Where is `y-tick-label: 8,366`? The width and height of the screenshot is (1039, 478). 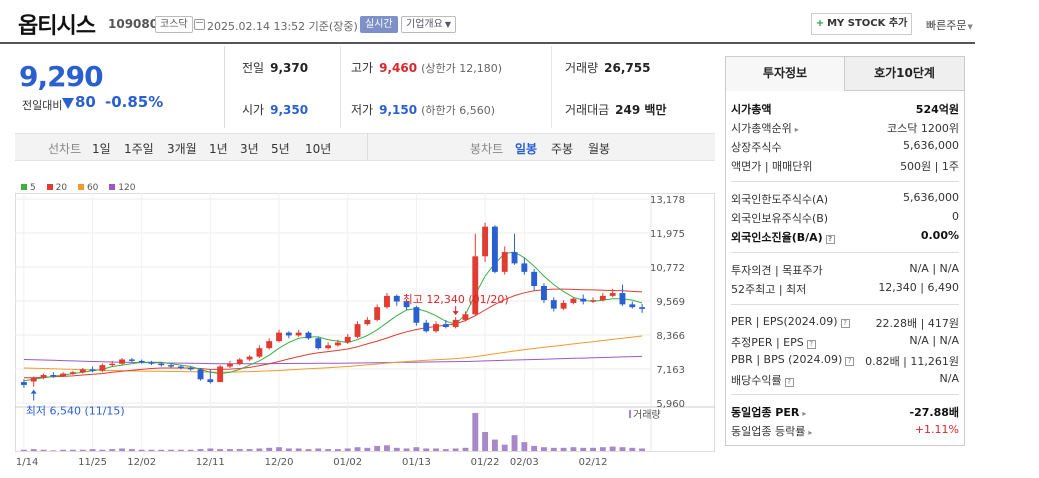 y-tick-label: 8,366 is located at coordinates (670, 336).